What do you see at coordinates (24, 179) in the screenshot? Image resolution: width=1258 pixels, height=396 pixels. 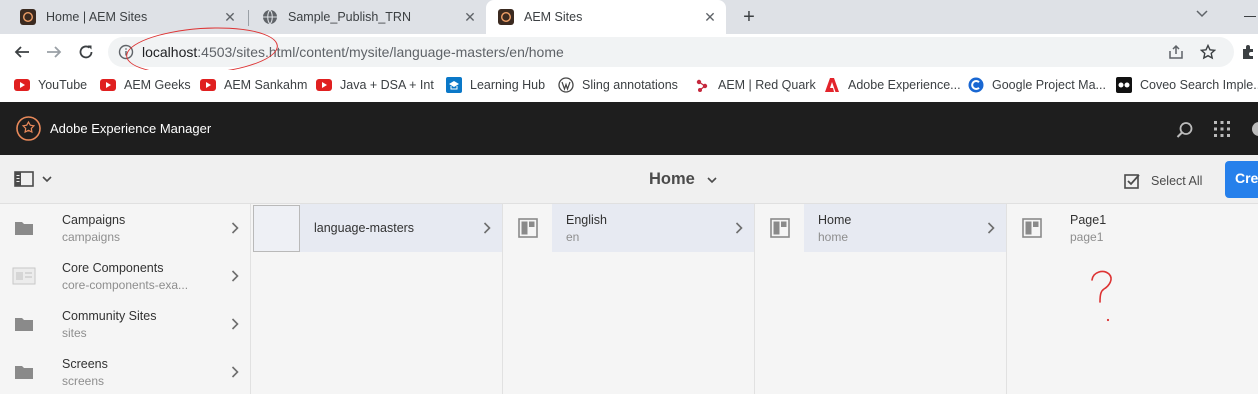 I see `panel-icon` at bounding box center [24, 179].